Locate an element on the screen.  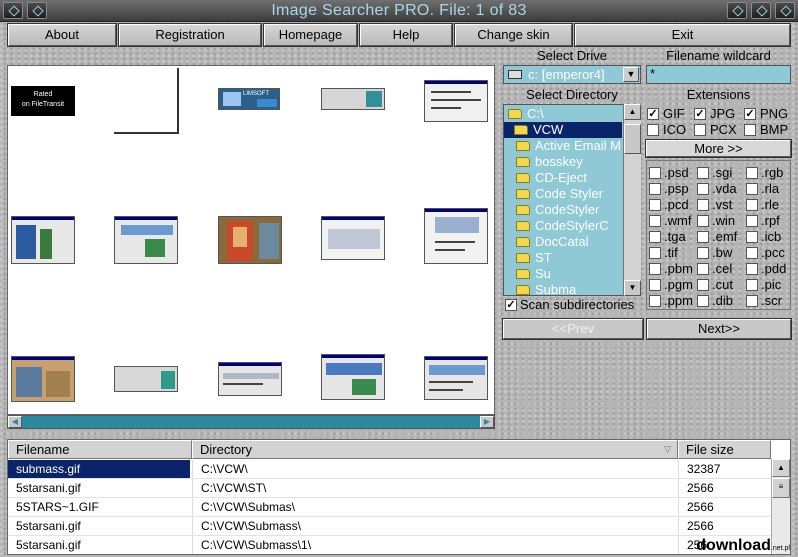
cell-directory: C:\VCW\ST\ is located at coordinates (434, 488).